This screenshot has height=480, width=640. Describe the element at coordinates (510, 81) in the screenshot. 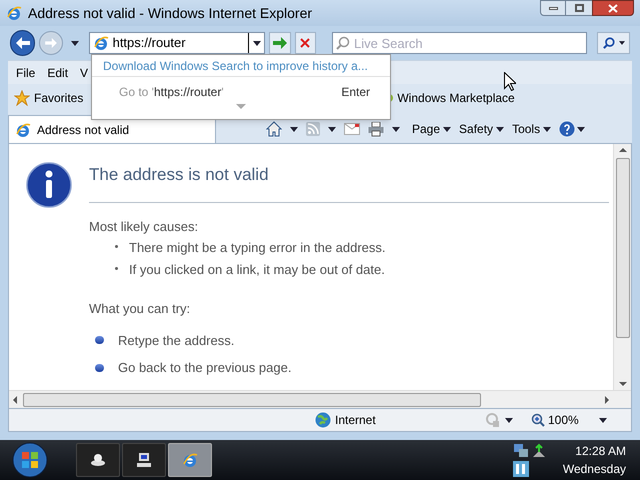

I see `mouse-pointer-icon` at that location.